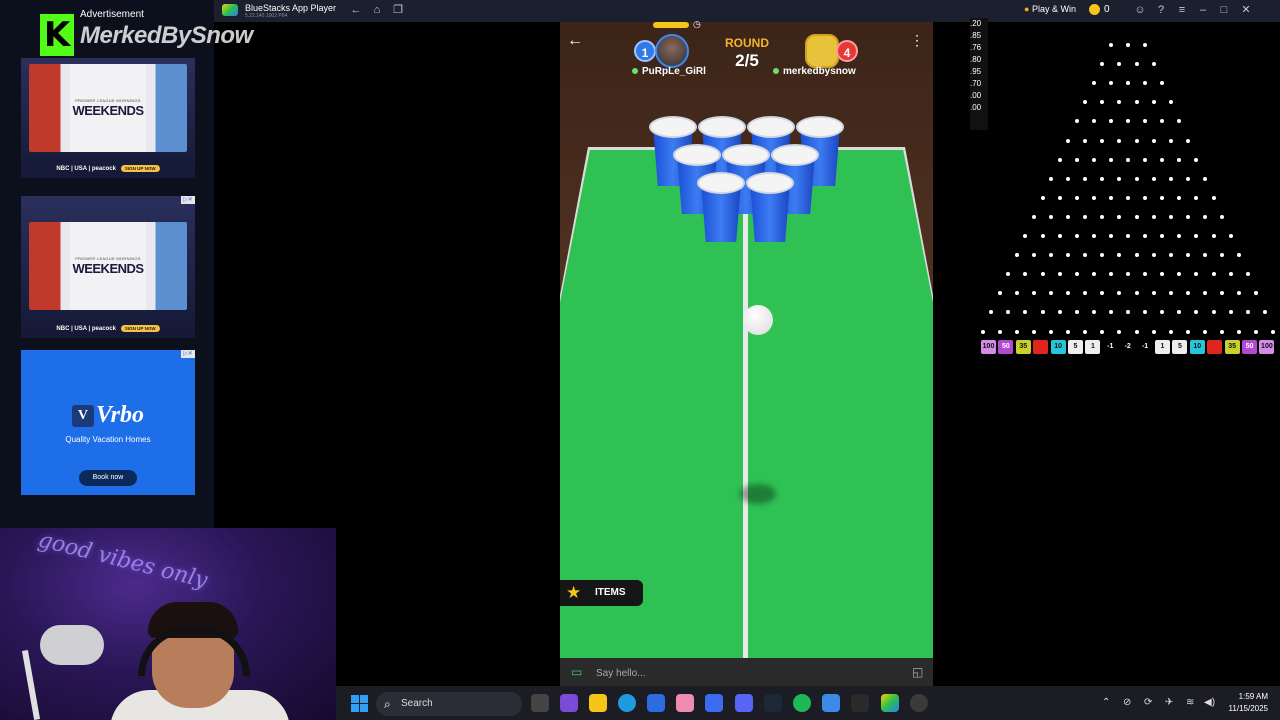  What do you see at coordinates (758, 494) in the screenshot?
I see `ball-shadow` at bounding box center [758, 494].